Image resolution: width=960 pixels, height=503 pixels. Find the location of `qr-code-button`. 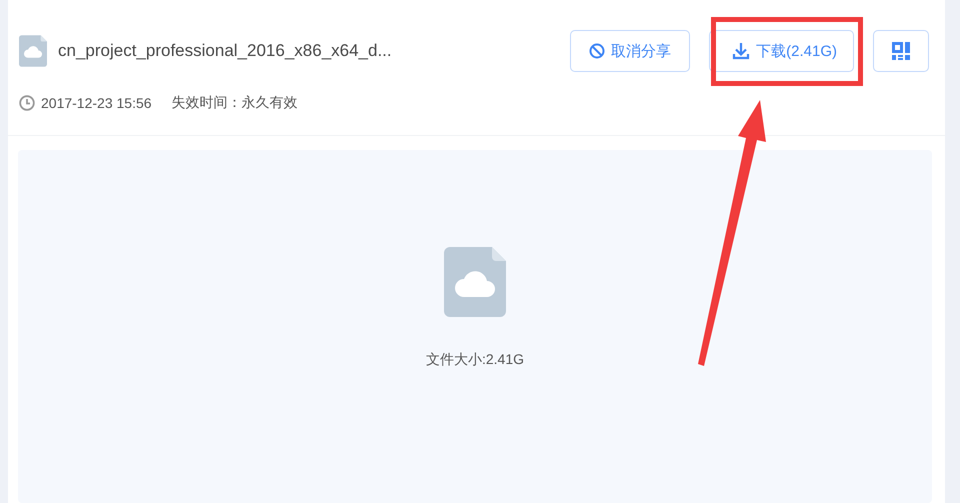

qr-code-button is located at coordinates (901, 51).